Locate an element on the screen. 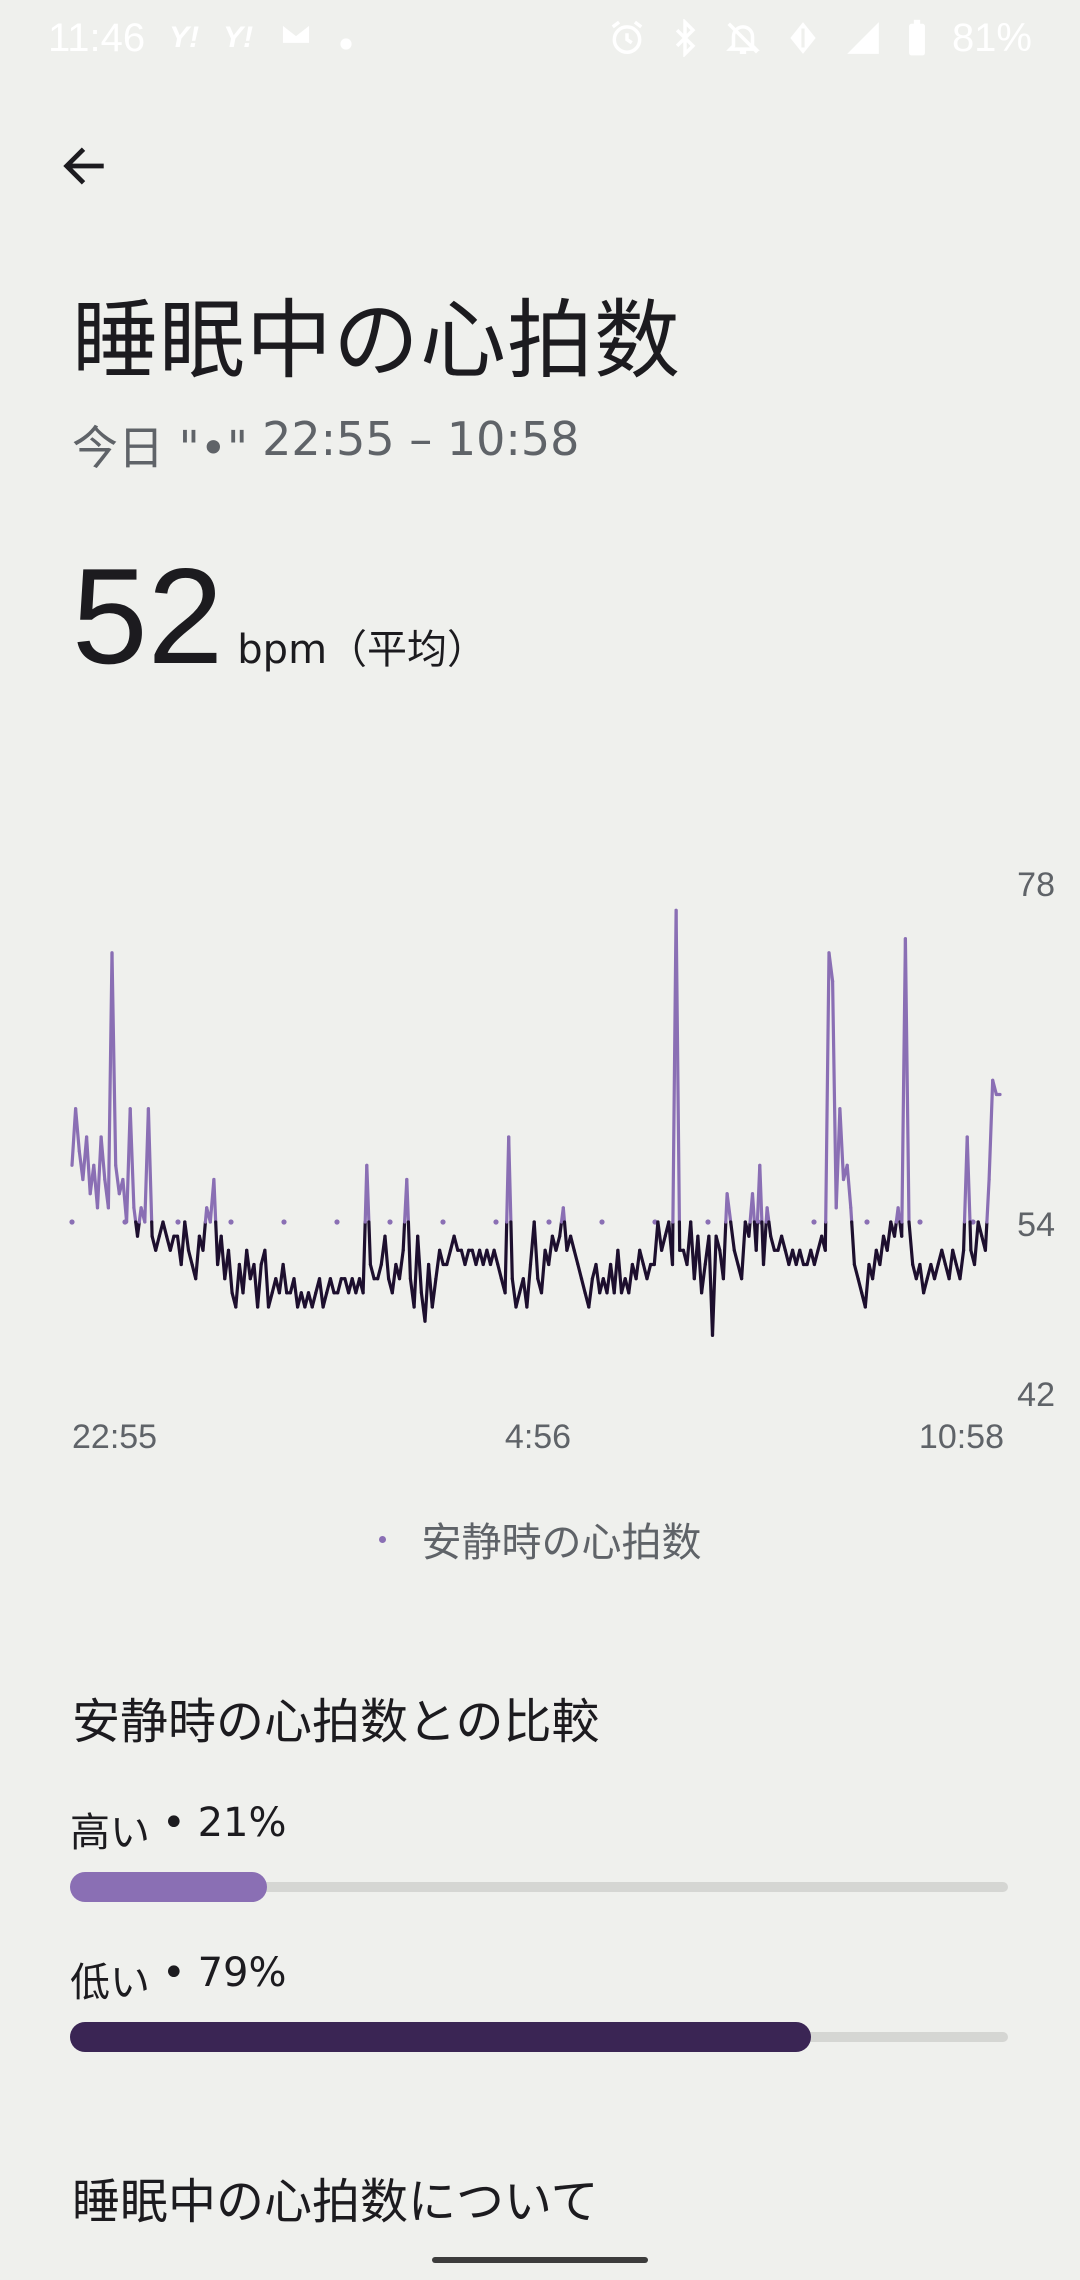  legend-dot is located at coordinates (382, 1539).